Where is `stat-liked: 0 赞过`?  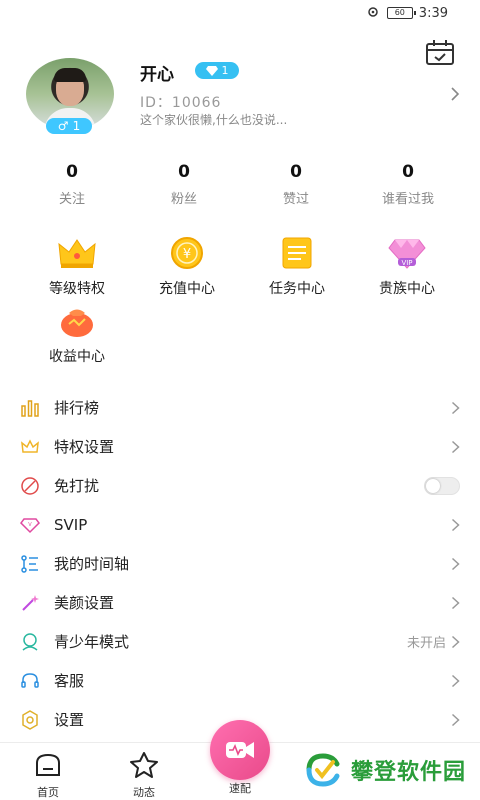 stat-liked: 0 赞过 is located at coordinates (296, 184).